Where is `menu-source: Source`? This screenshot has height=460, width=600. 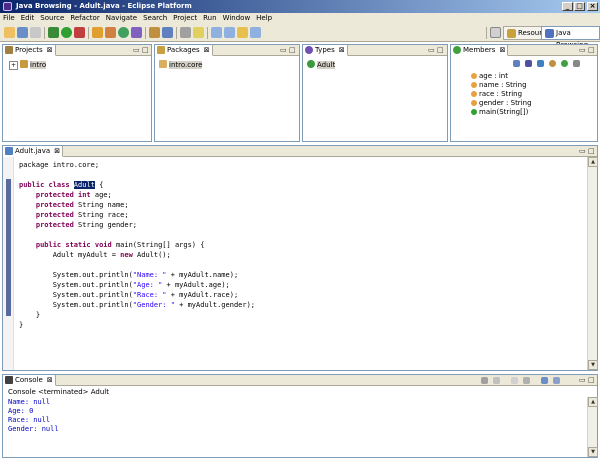 menu-source: Source is located at coordinates (52, 18).